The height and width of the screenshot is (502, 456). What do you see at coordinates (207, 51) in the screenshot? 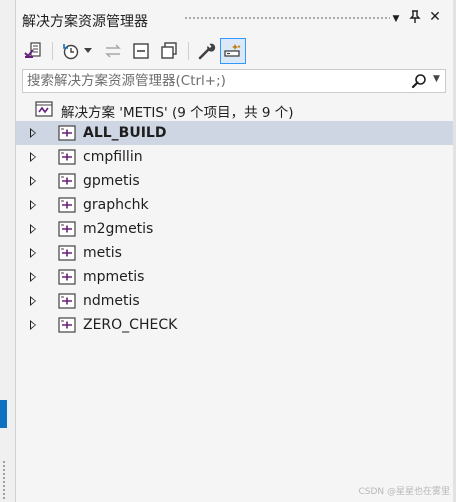
I see `properties-wrench-icon` at bounding box center [207, 51].